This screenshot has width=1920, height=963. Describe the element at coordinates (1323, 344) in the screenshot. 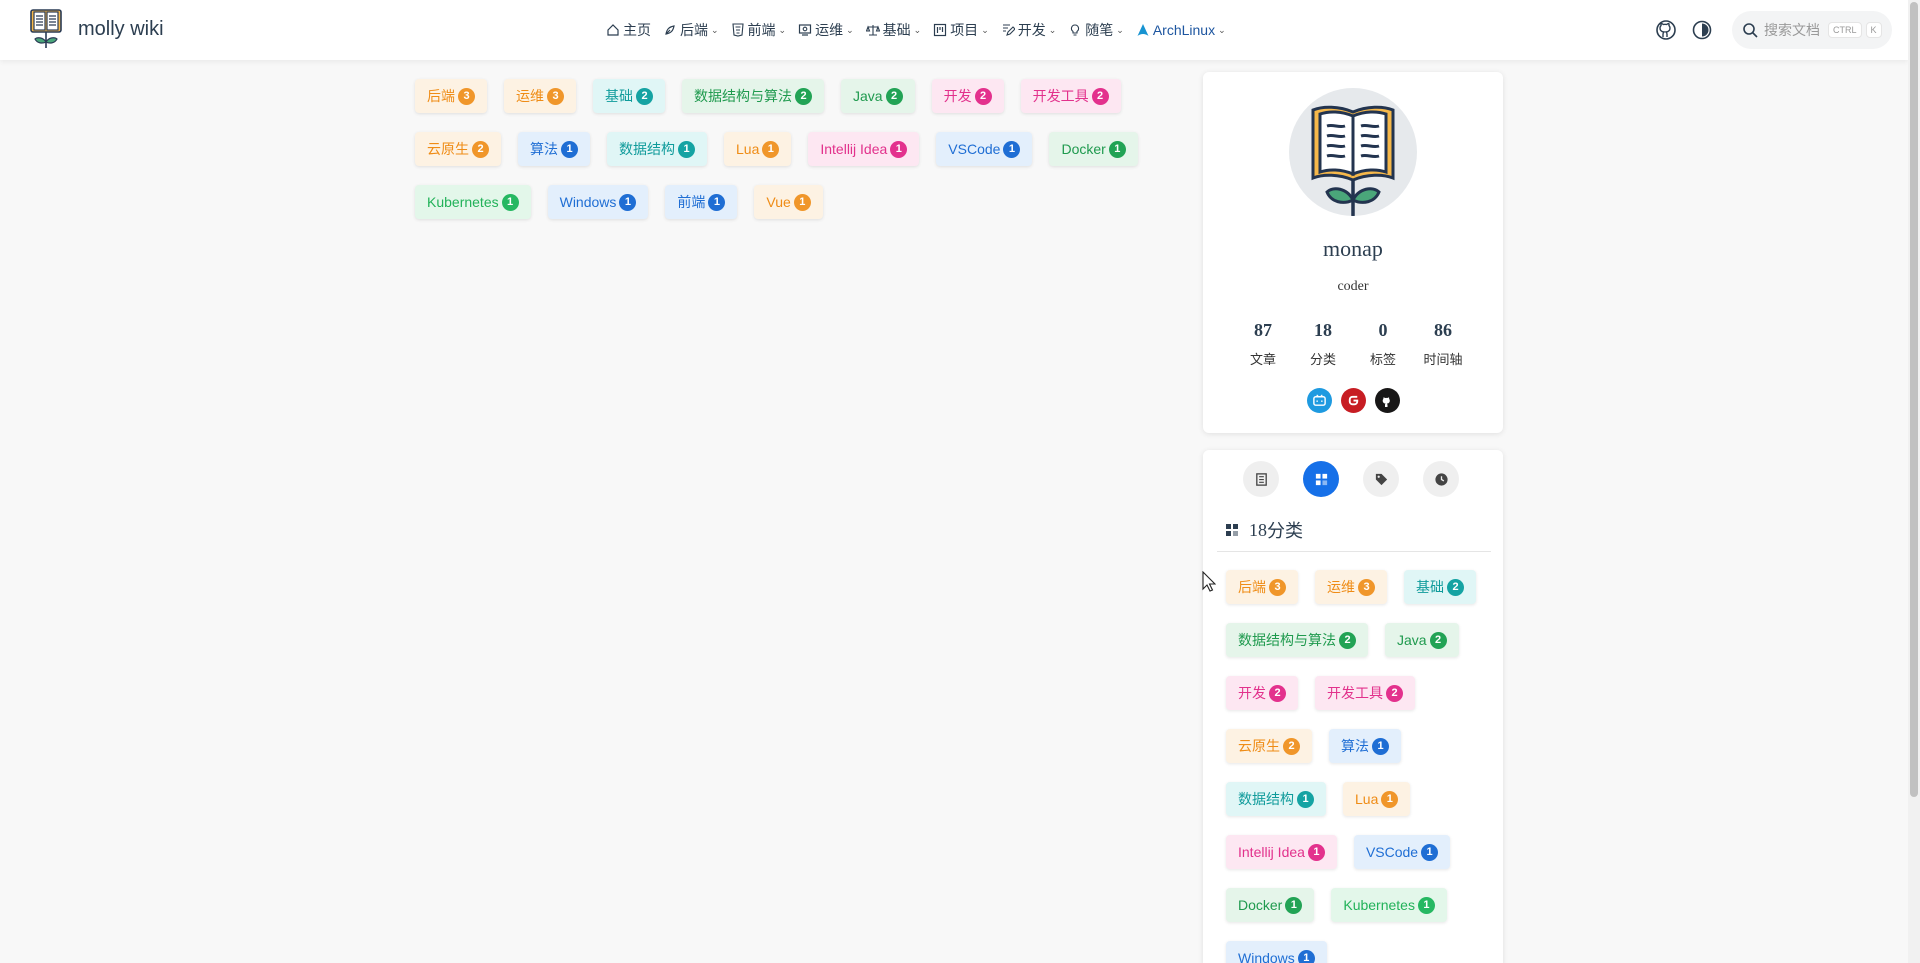

I see `stat-categories: 18 分类` at that location.